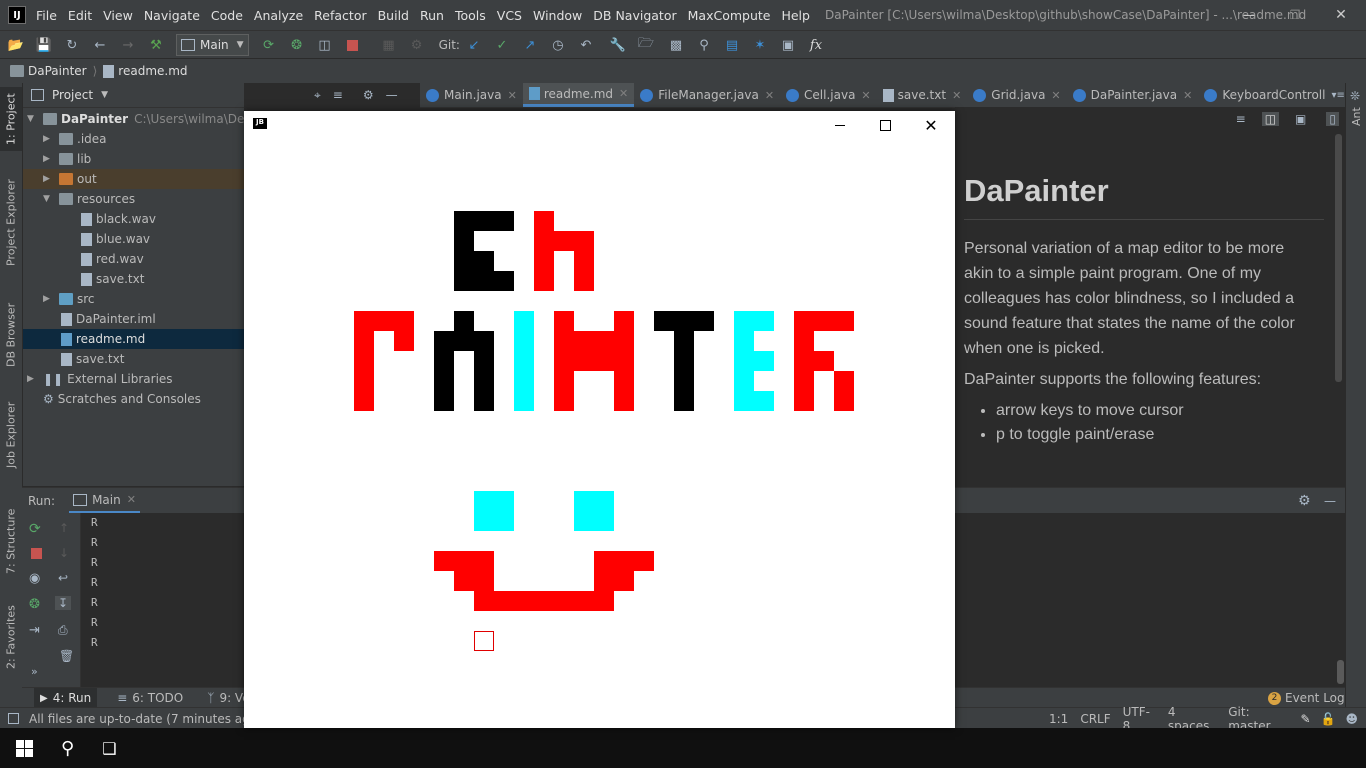 This screenshot has height=768, width=1366. I want to click on paint-cursor, so click(484, 641).